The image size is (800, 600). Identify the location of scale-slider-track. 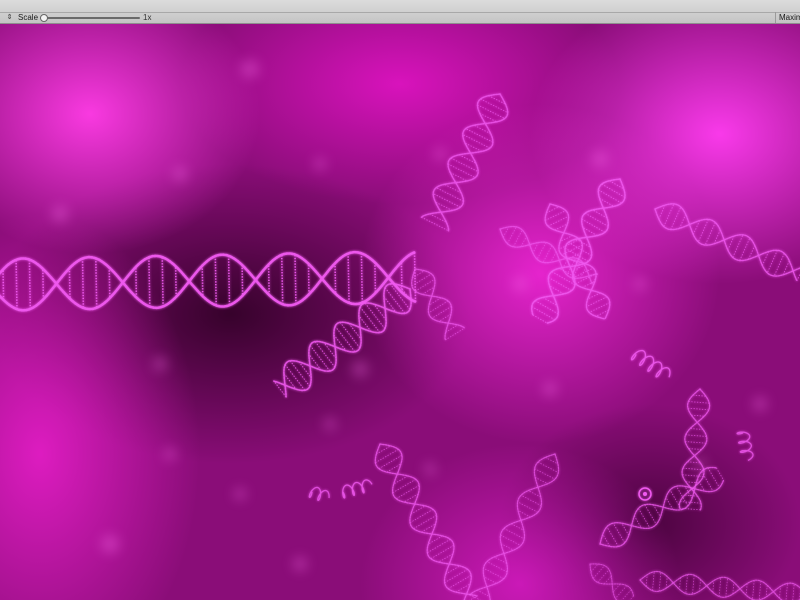
(90, 18).